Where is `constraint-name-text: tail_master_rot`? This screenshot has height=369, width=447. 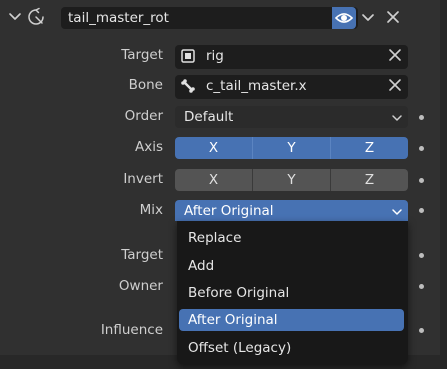
constraint-name-text: tail_master_rot is located at coordinates (118, 18).